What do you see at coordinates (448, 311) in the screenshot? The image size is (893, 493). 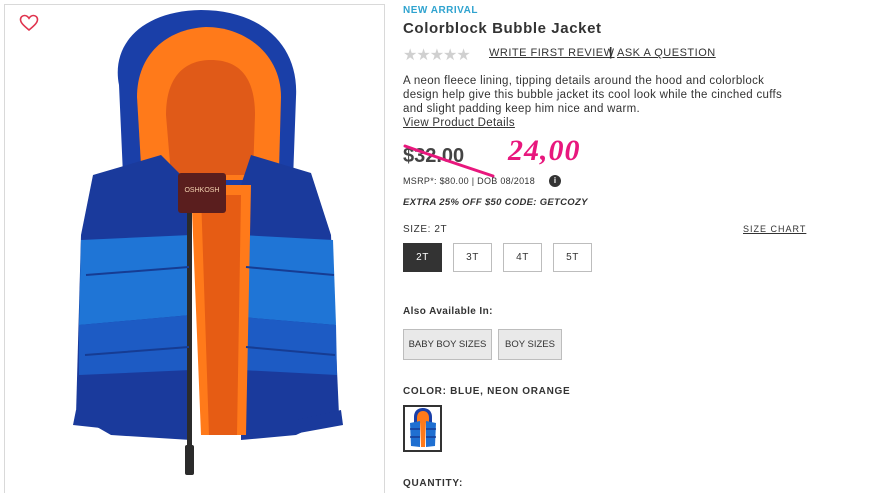 I see `also-available-label: Also Available In:` at bounding box center [448, 311].